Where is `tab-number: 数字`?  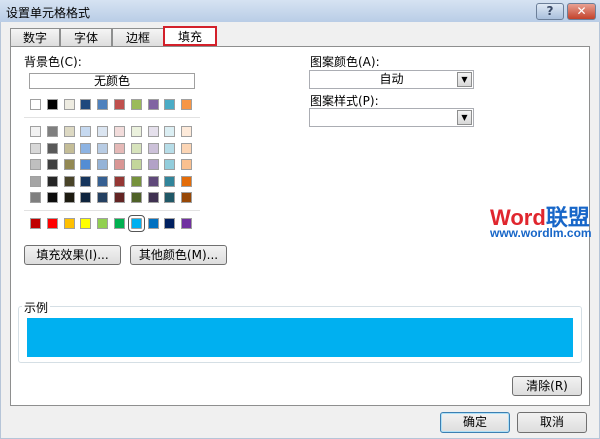 tab-number: 数字 is located at coordinates (35, 37).